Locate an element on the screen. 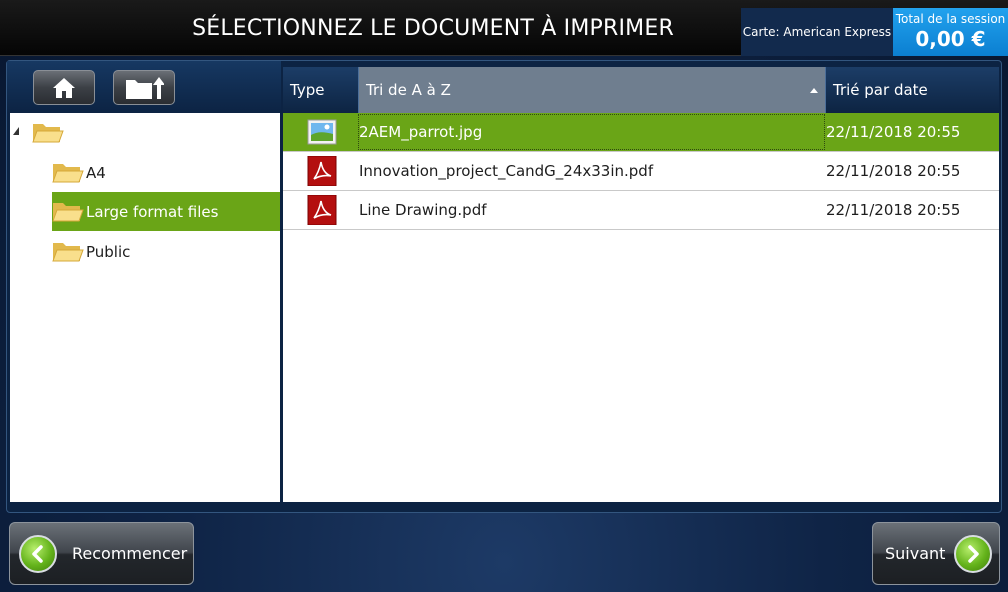  restart-button: Recommencer is located at coordinates (101, 553).